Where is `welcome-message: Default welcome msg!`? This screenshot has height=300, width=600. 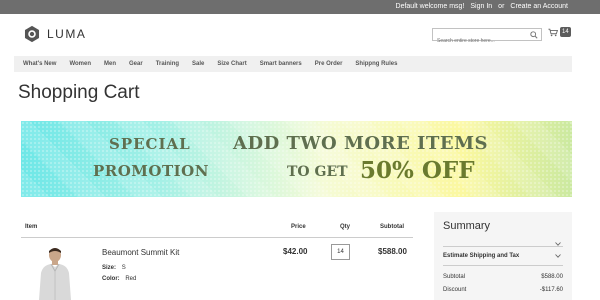 welcome-message: Default welcome msg! is located at coordinates (430, 6).